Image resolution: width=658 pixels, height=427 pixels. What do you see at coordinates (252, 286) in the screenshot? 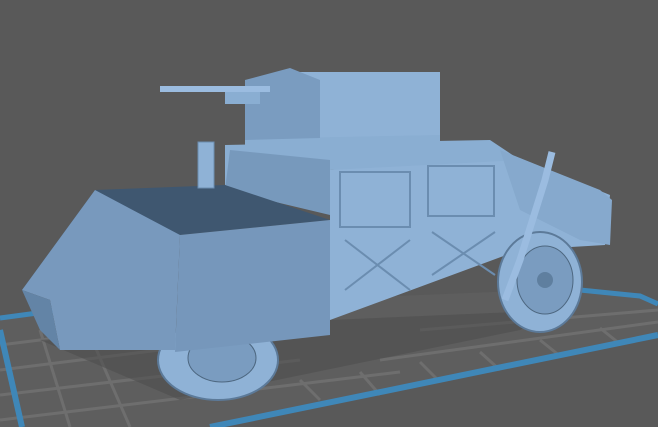
I see `rear-box-front` at bounding box center [252, 286].